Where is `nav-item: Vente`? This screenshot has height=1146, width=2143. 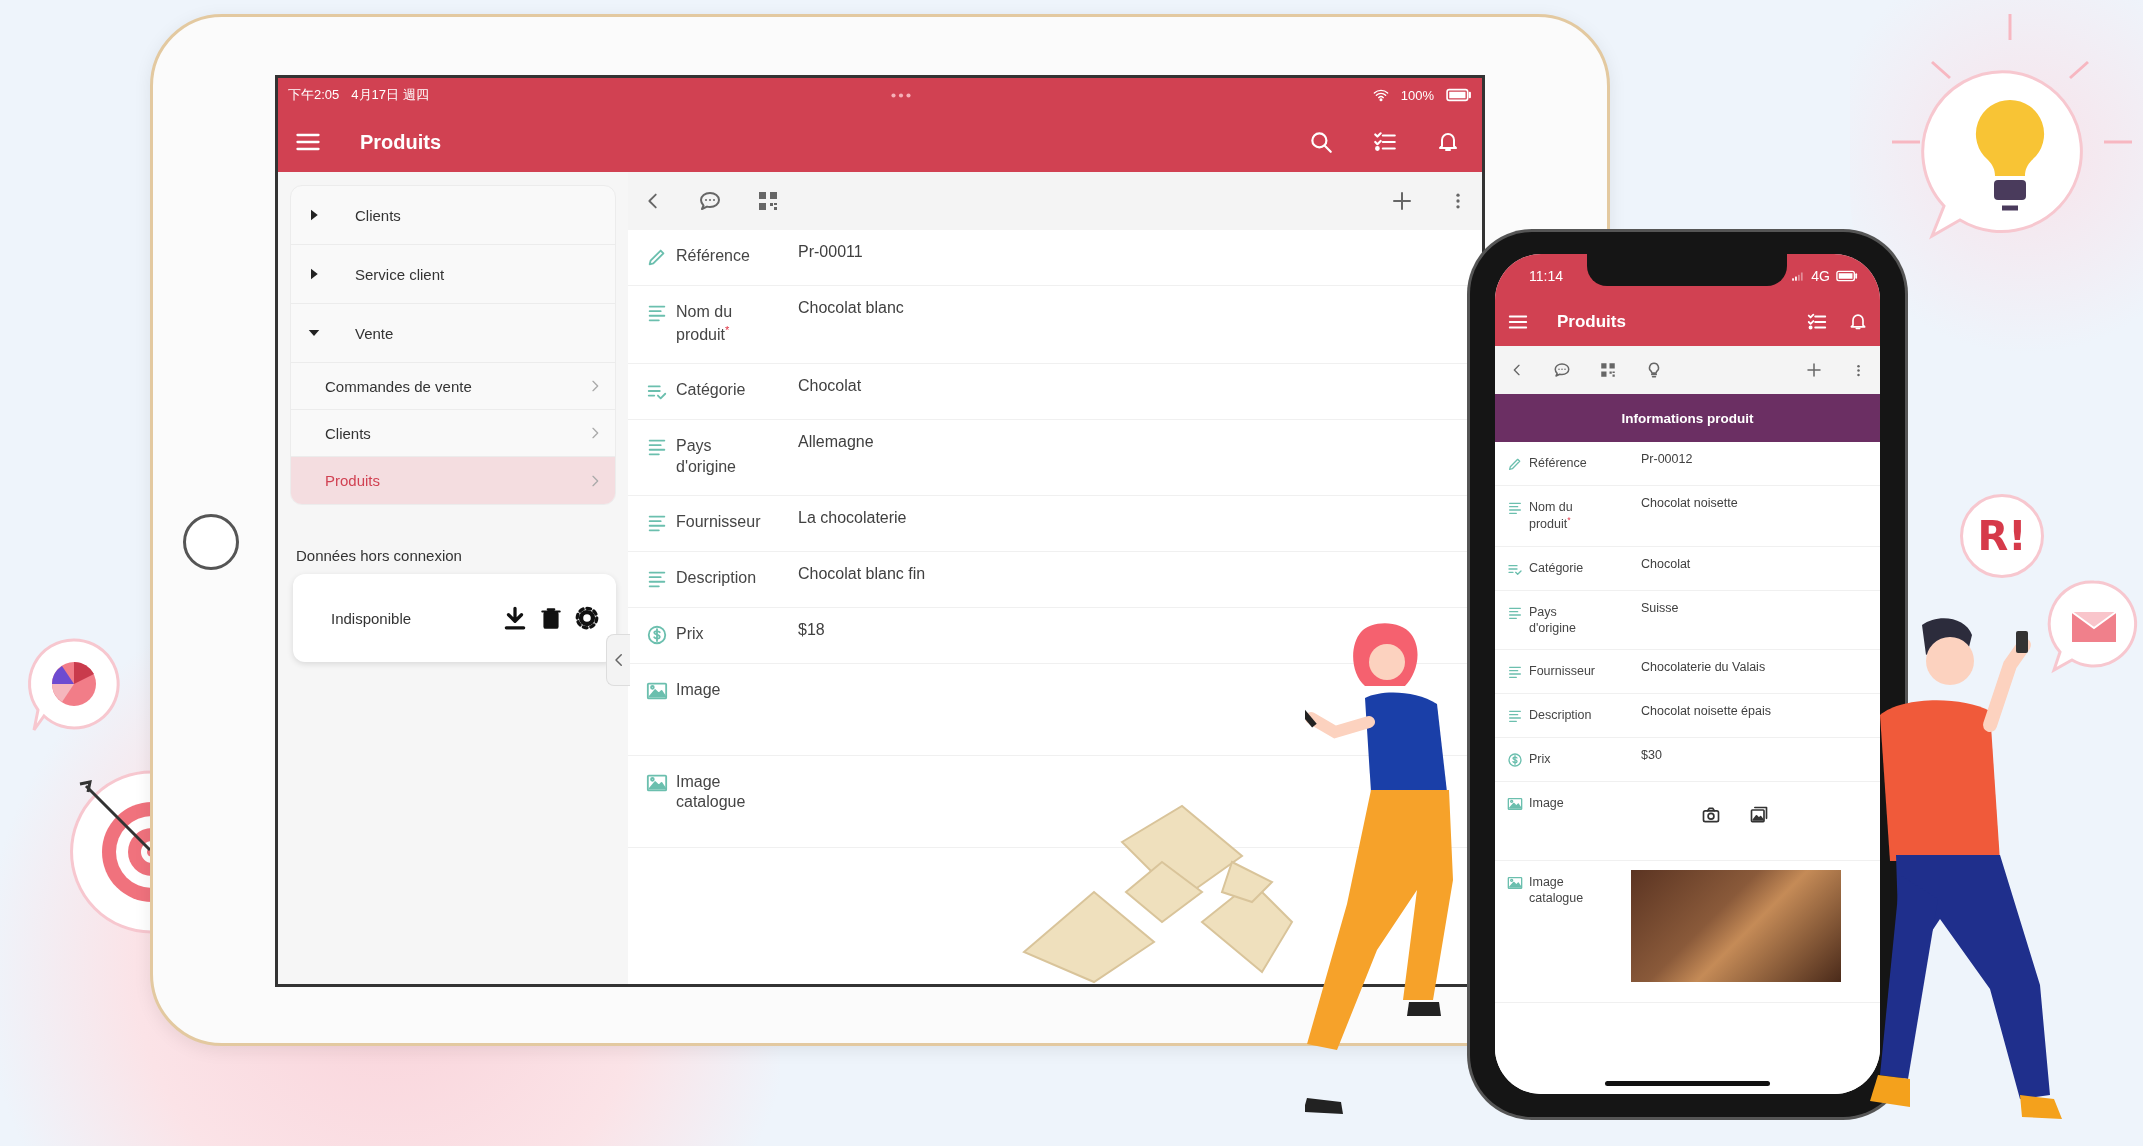
nav-item: Vente is located at coordinates (453, 333).